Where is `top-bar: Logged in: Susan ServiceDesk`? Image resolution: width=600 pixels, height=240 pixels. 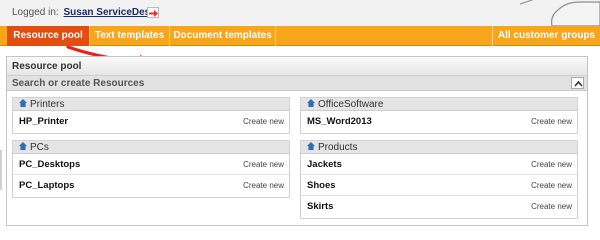
top-bar: Logged in: Susan ServiceDesk is located at coordinates (300, 13).